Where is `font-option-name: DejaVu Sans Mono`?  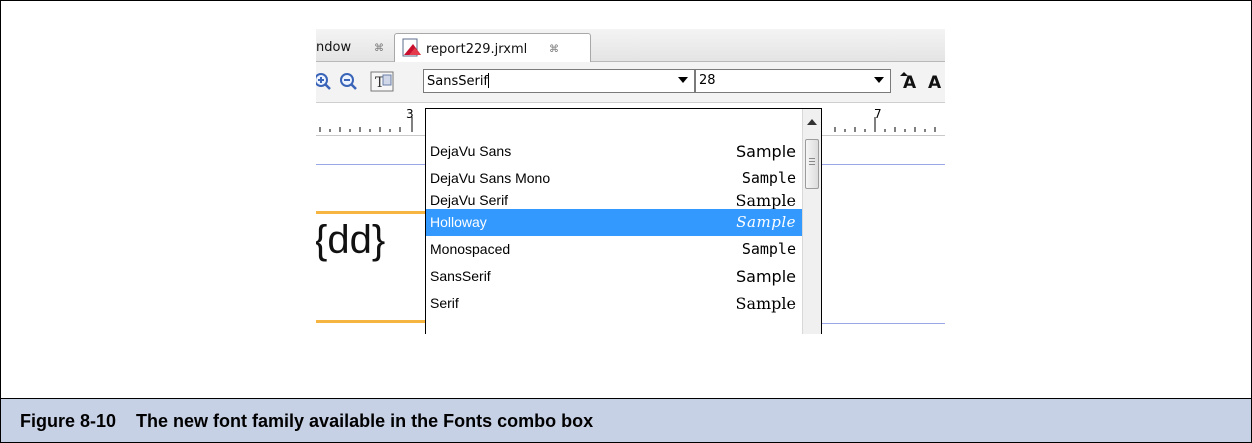
font-option-name: DejaVu Sans Mono is located at coordinates (490, 178).